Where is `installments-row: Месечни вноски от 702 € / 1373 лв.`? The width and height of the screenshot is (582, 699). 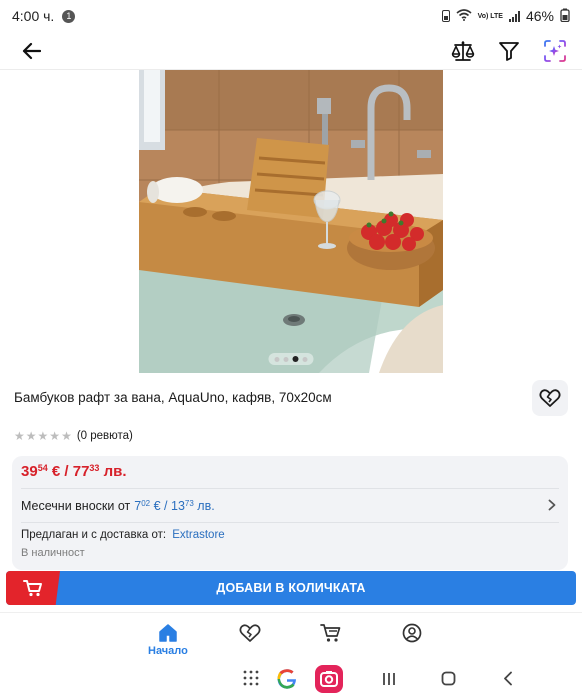
installments-row: Месечни вноски от 702 € / 1373 лв. is located at coordinates (290, 506).